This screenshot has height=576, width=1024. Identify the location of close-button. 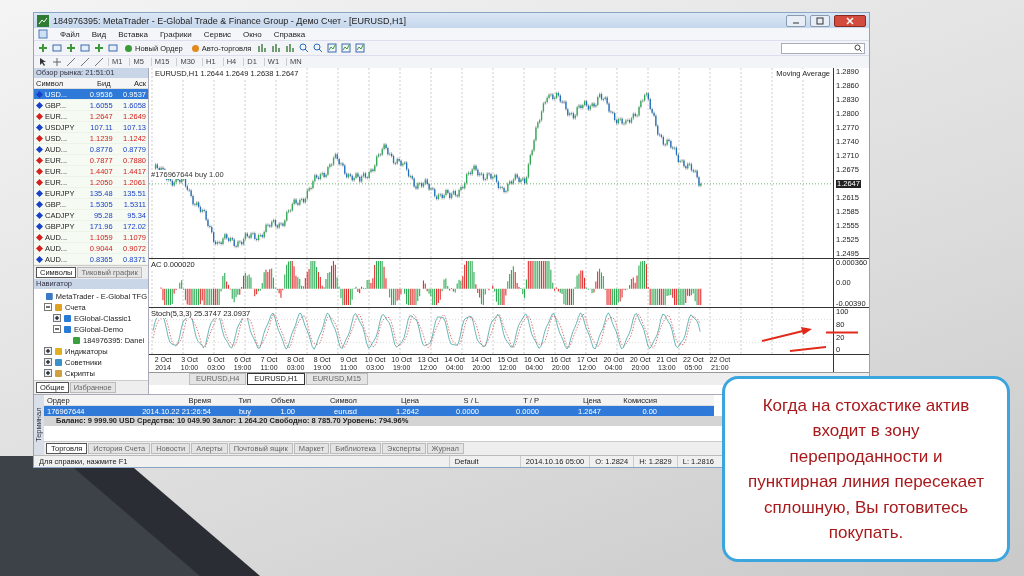
(850, 20).